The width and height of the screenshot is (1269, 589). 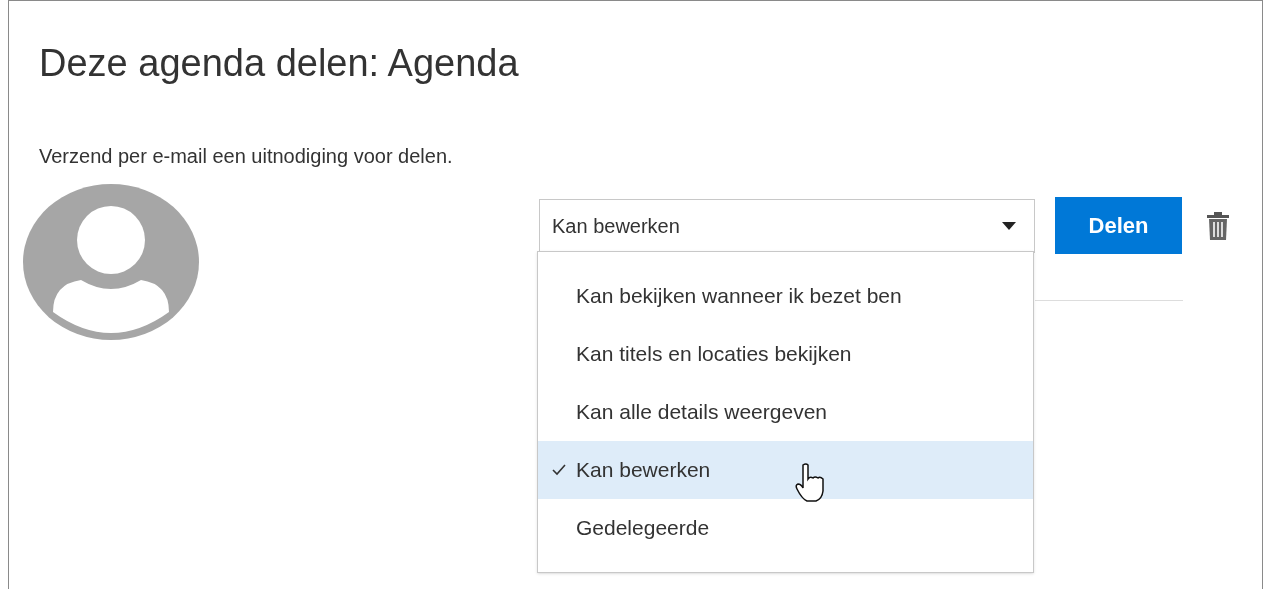 I want to click on permission-dropdown: Kan bewerken, so click(x=787, y=225).